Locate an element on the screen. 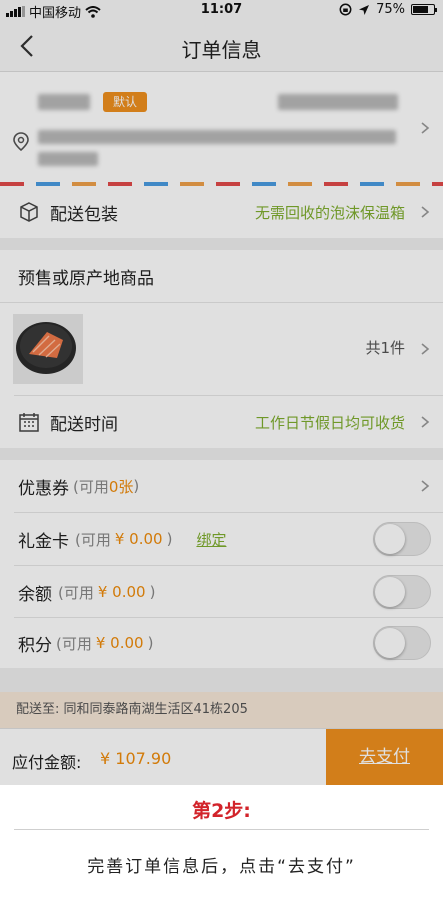 The height and width of the screenshot is (898, 443). points-toggle is located at coordinates (402, 643).